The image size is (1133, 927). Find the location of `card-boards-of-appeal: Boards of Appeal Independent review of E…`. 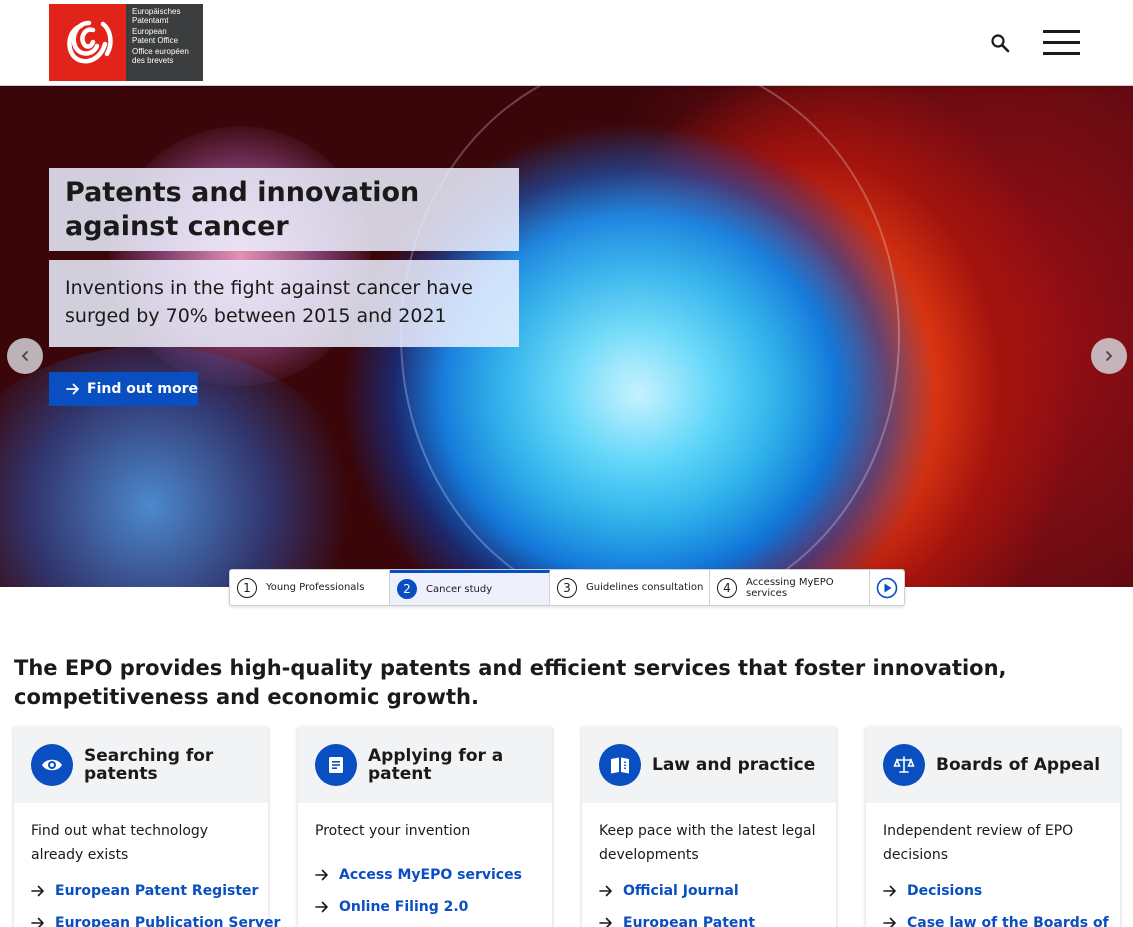

card-boards-of-appeal: Boards of Appeal Independent review of E… is located at coordinates (993, 827).